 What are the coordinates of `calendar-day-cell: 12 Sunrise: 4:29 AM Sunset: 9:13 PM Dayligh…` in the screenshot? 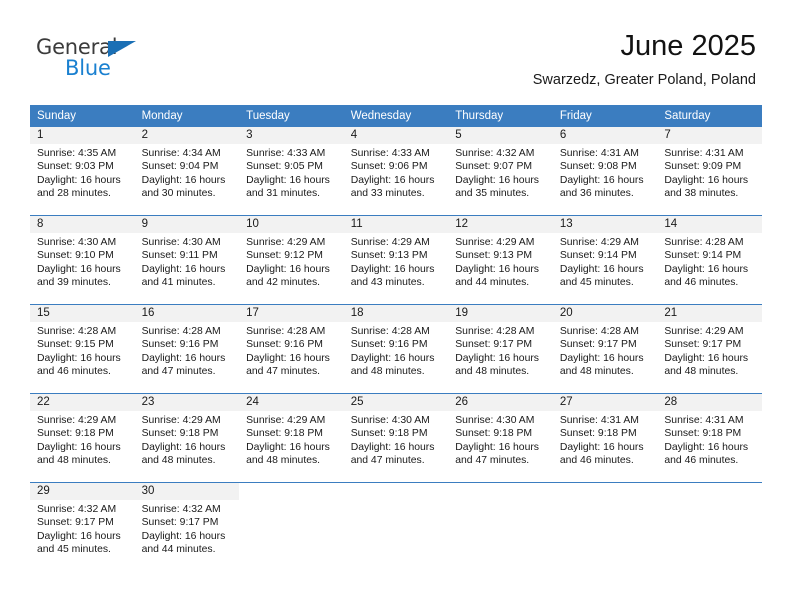 It's located at (500, 260).